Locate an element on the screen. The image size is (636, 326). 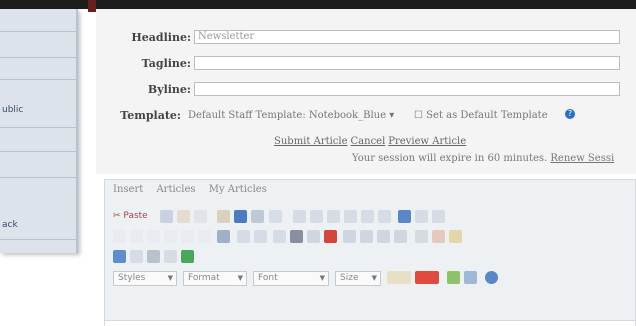
background-color-icon is located at coordinates (427, 277).